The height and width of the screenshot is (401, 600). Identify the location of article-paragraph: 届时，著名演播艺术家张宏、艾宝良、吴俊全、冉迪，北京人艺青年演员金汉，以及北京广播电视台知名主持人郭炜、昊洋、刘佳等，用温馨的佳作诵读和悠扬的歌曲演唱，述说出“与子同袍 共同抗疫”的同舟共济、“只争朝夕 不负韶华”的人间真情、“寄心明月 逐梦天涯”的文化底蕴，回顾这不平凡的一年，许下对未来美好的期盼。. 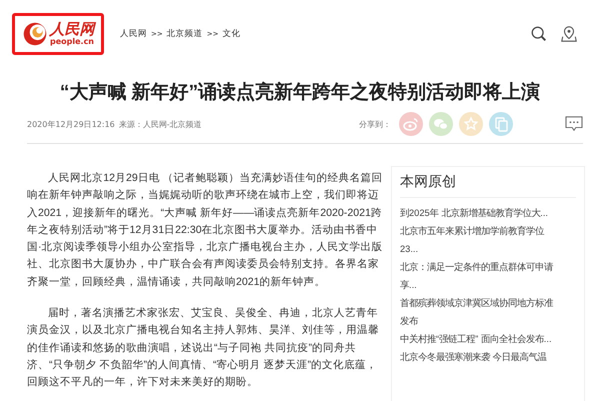
(203, 348).